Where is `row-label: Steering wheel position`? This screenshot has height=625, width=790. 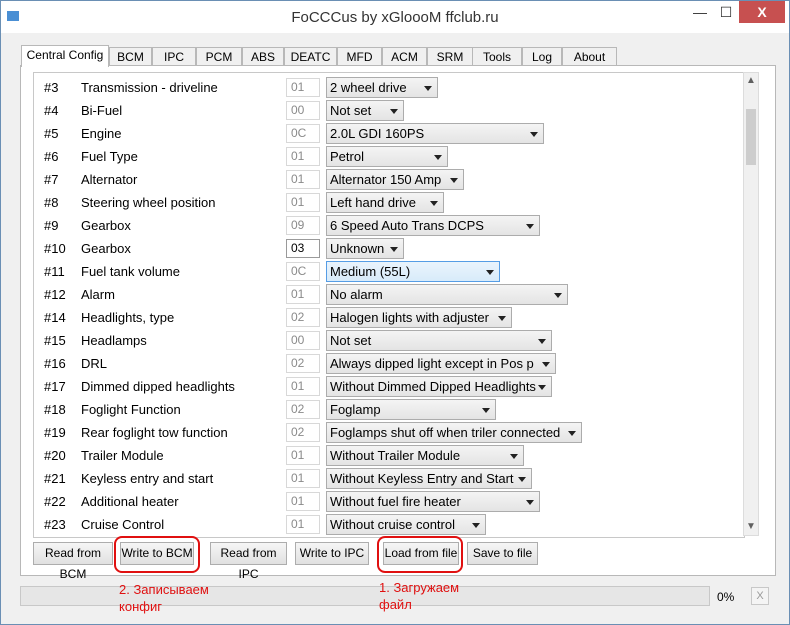
row-label: Steering wheel position is located at coordinates (148, 202).